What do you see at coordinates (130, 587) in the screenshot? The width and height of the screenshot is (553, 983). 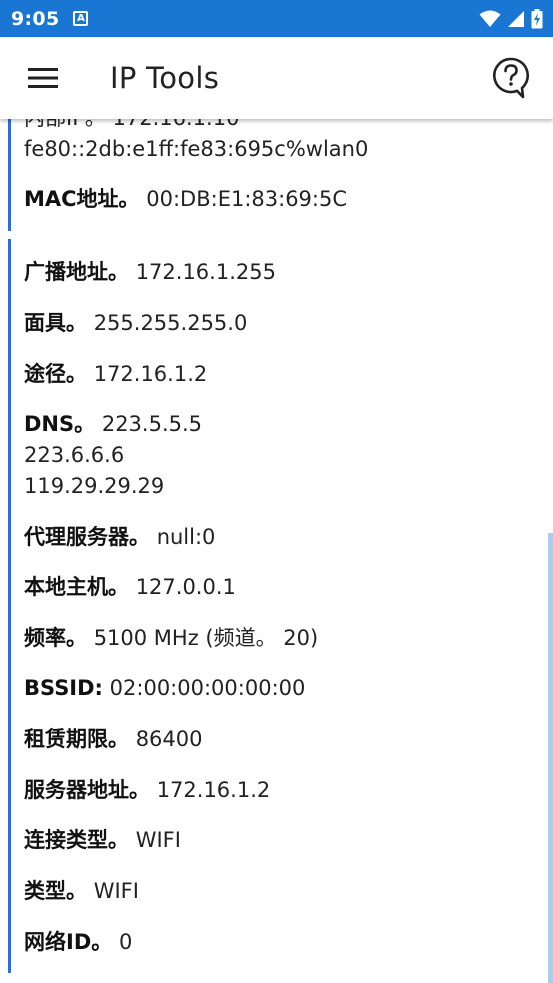 I see `localhost-row: 本地主机。 127.0.0.1` at bounding box center [130, 587].